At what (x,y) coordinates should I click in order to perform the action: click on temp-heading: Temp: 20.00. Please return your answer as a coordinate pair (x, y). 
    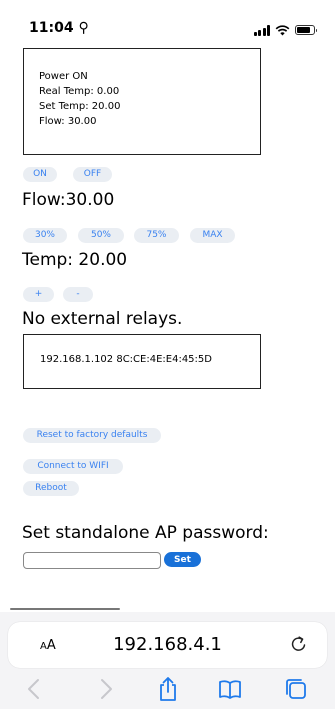
    Looking at the image, I should click on (75, 260).